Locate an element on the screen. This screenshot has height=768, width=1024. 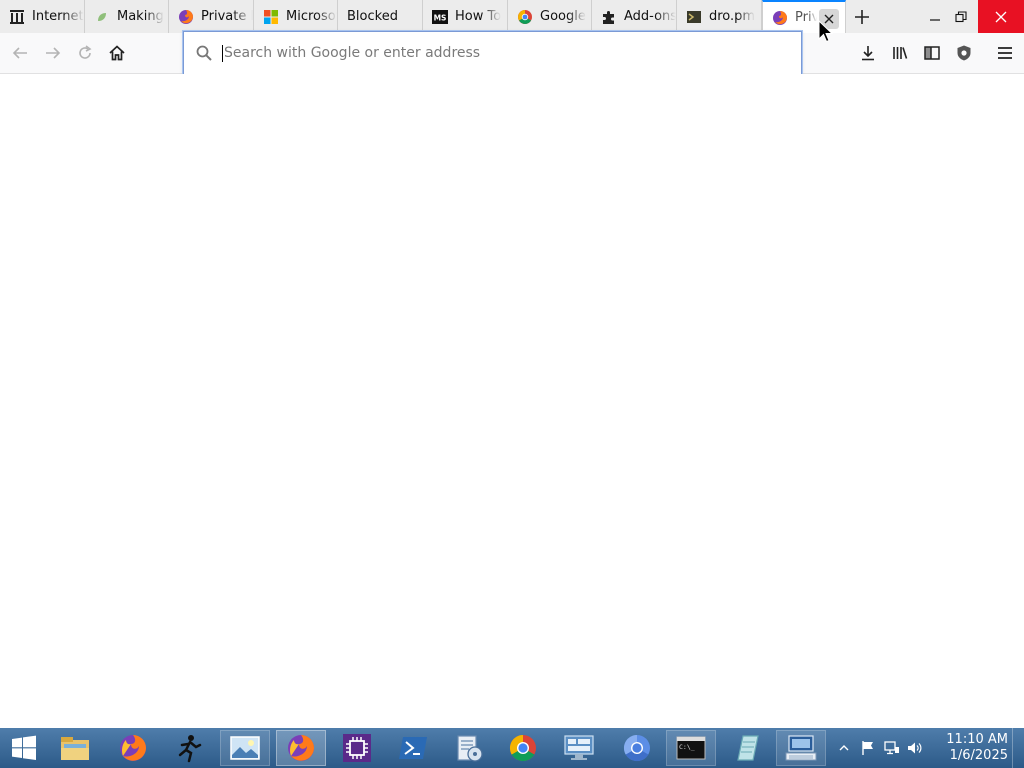
clock-time: 11:10 AM is located at coordinates (977, 739).